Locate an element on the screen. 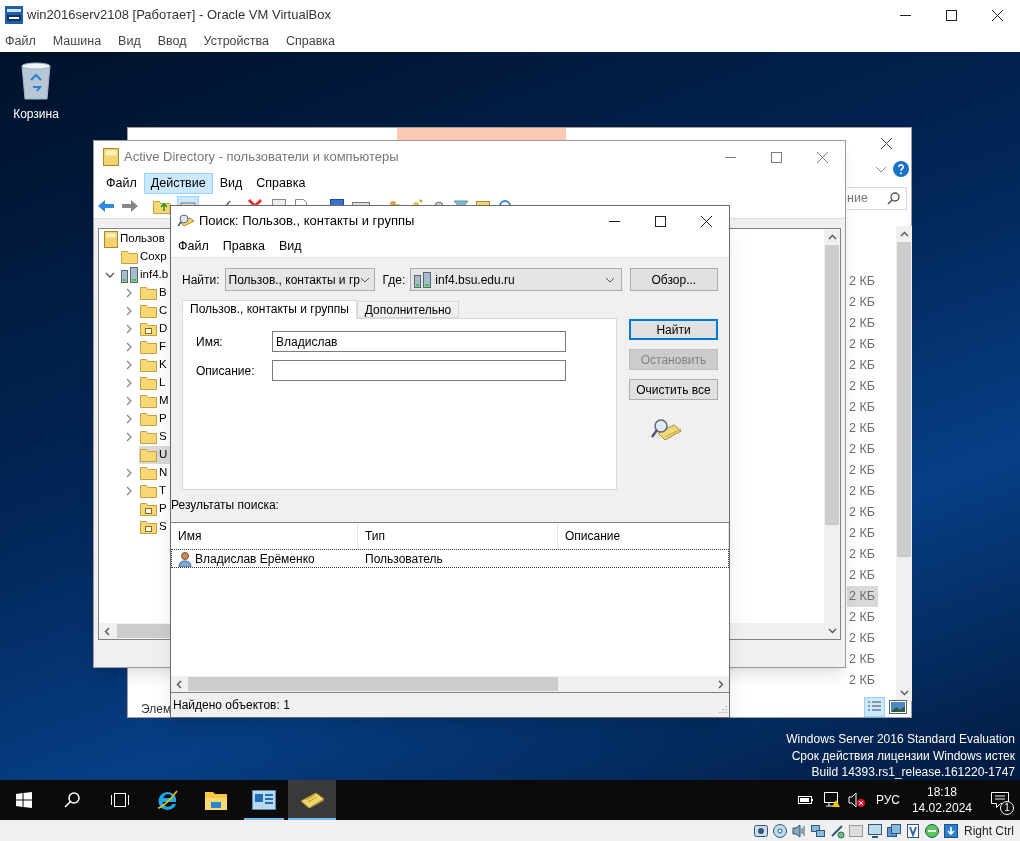 The height and width of the screenshot is (841, 1020). tree-item-label: S is located at coordinates (163, 437).